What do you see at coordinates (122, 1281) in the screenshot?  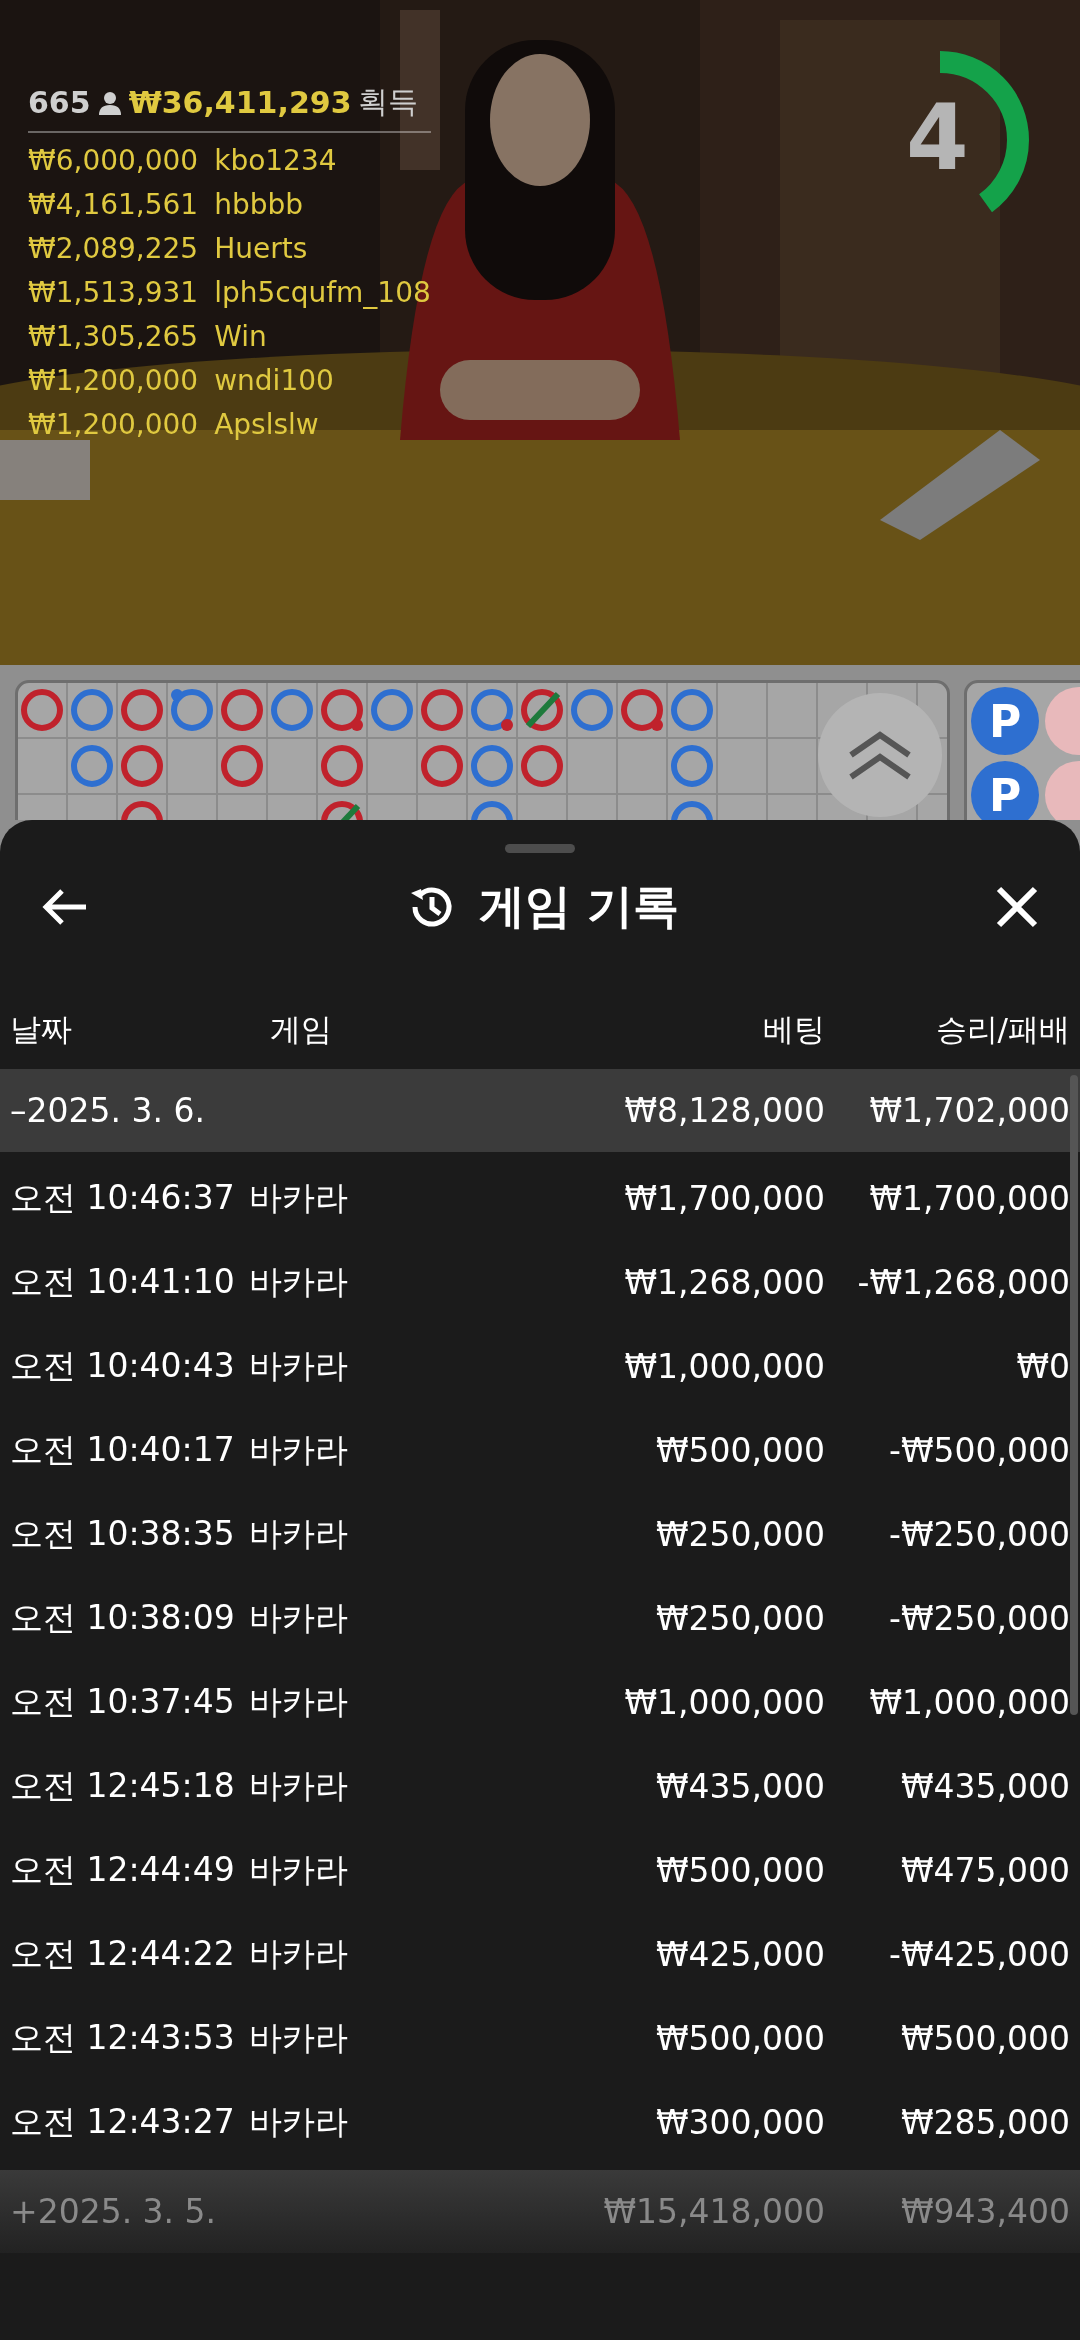 I see `table-cell-text: 오전 10:41:10` at bounding box center [122, 1281].